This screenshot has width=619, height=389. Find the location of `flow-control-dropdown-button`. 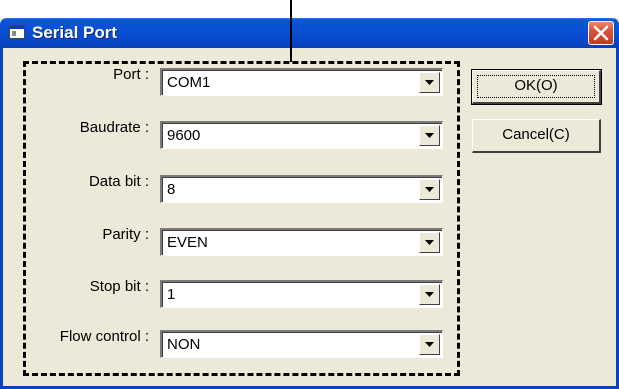

flow-control-dropdown-button is located at coordinates (429, 344).